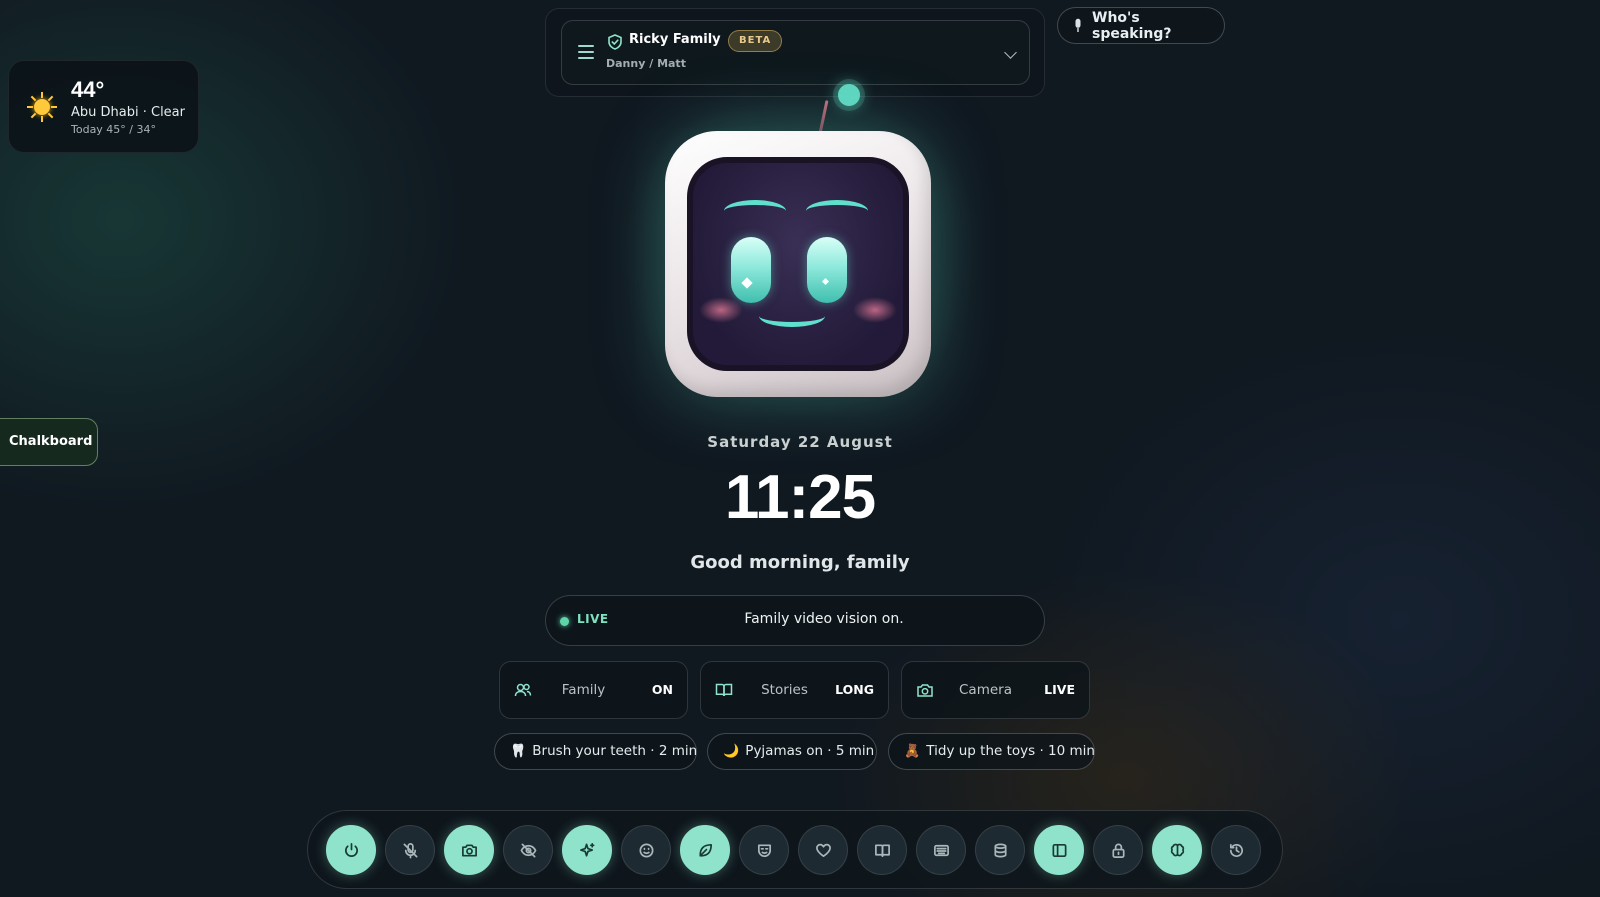 Image resolution: width=1600 pixels, height=897 pixels. Describe the element at coordinates (875, 310) in the screenshot. I see `right-cheek` at that location.